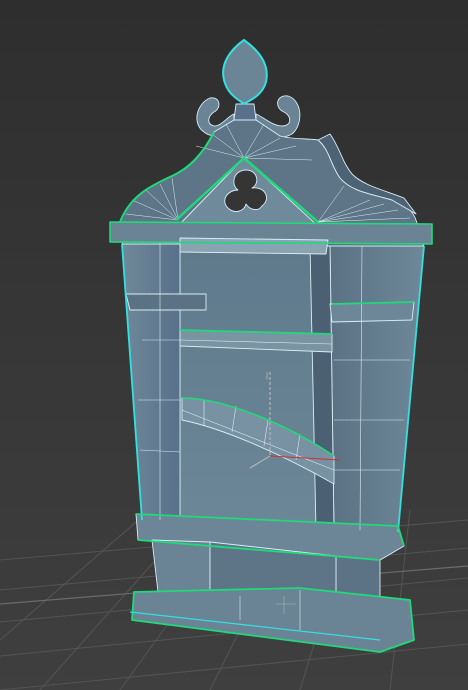 The image size is (468, 690). Describe the element at coordinates (377, 389) in the screenshot. I see `right-pillar-front` at that location.